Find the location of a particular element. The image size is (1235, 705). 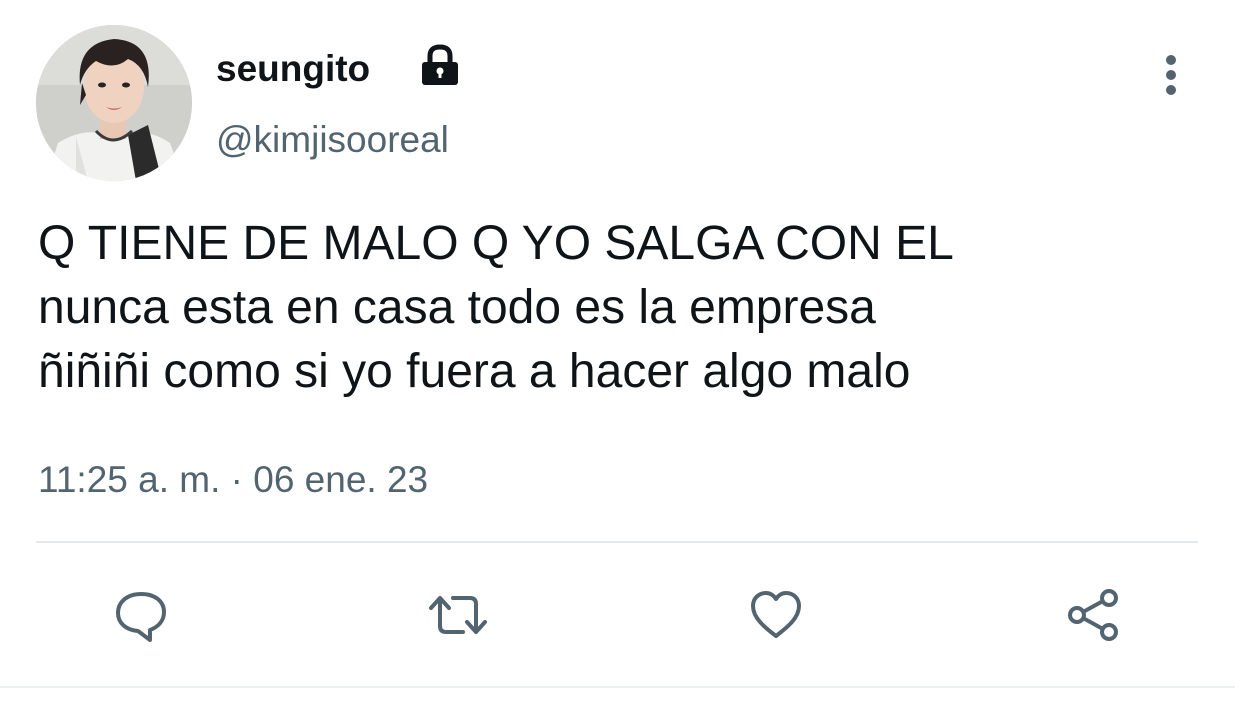

like-button is located at coordinates (776, 615).